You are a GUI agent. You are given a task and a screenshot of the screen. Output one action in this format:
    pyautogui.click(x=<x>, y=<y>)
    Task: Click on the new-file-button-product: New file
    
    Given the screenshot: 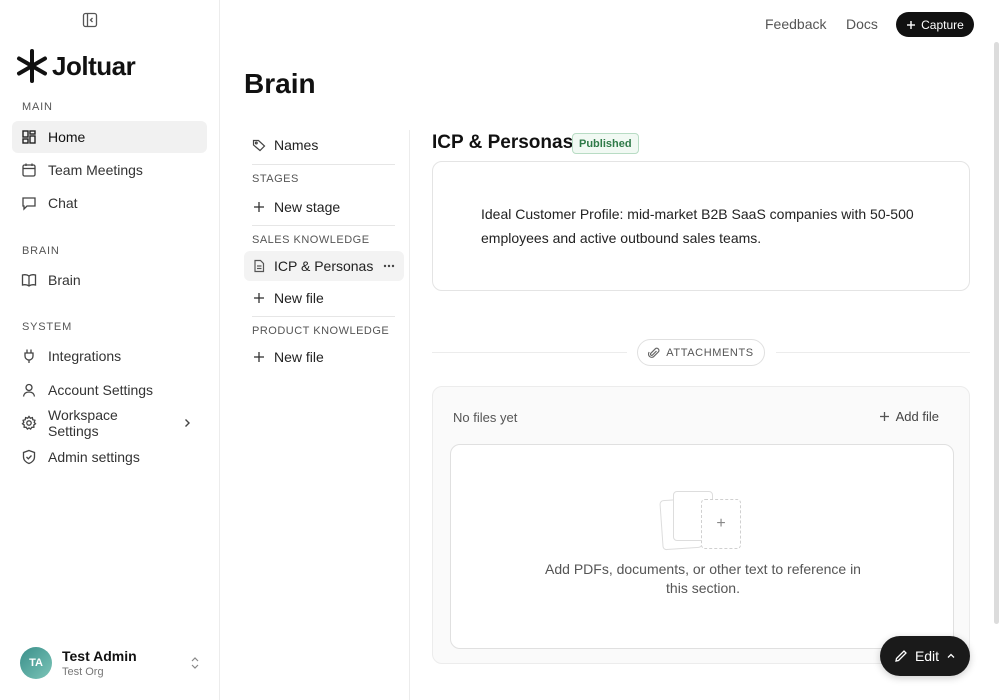 What is the action you would take?
    pyautogui.click(x=324, y=357)
    